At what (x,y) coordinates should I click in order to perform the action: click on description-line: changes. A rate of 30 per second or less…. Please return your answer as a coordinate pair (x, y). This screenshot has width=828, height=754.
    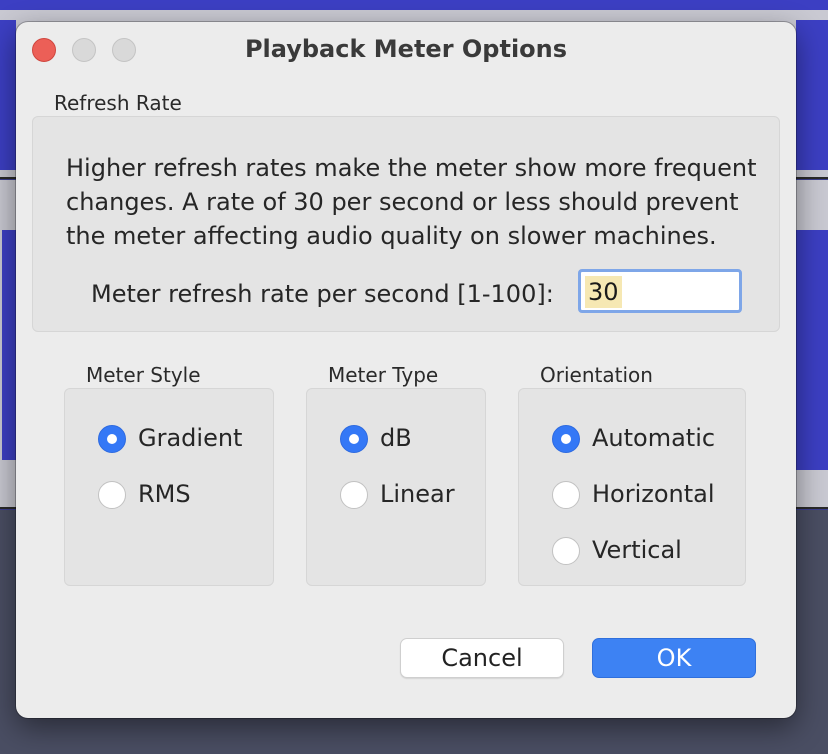
    Looking at the image, I should click on (402, 202).